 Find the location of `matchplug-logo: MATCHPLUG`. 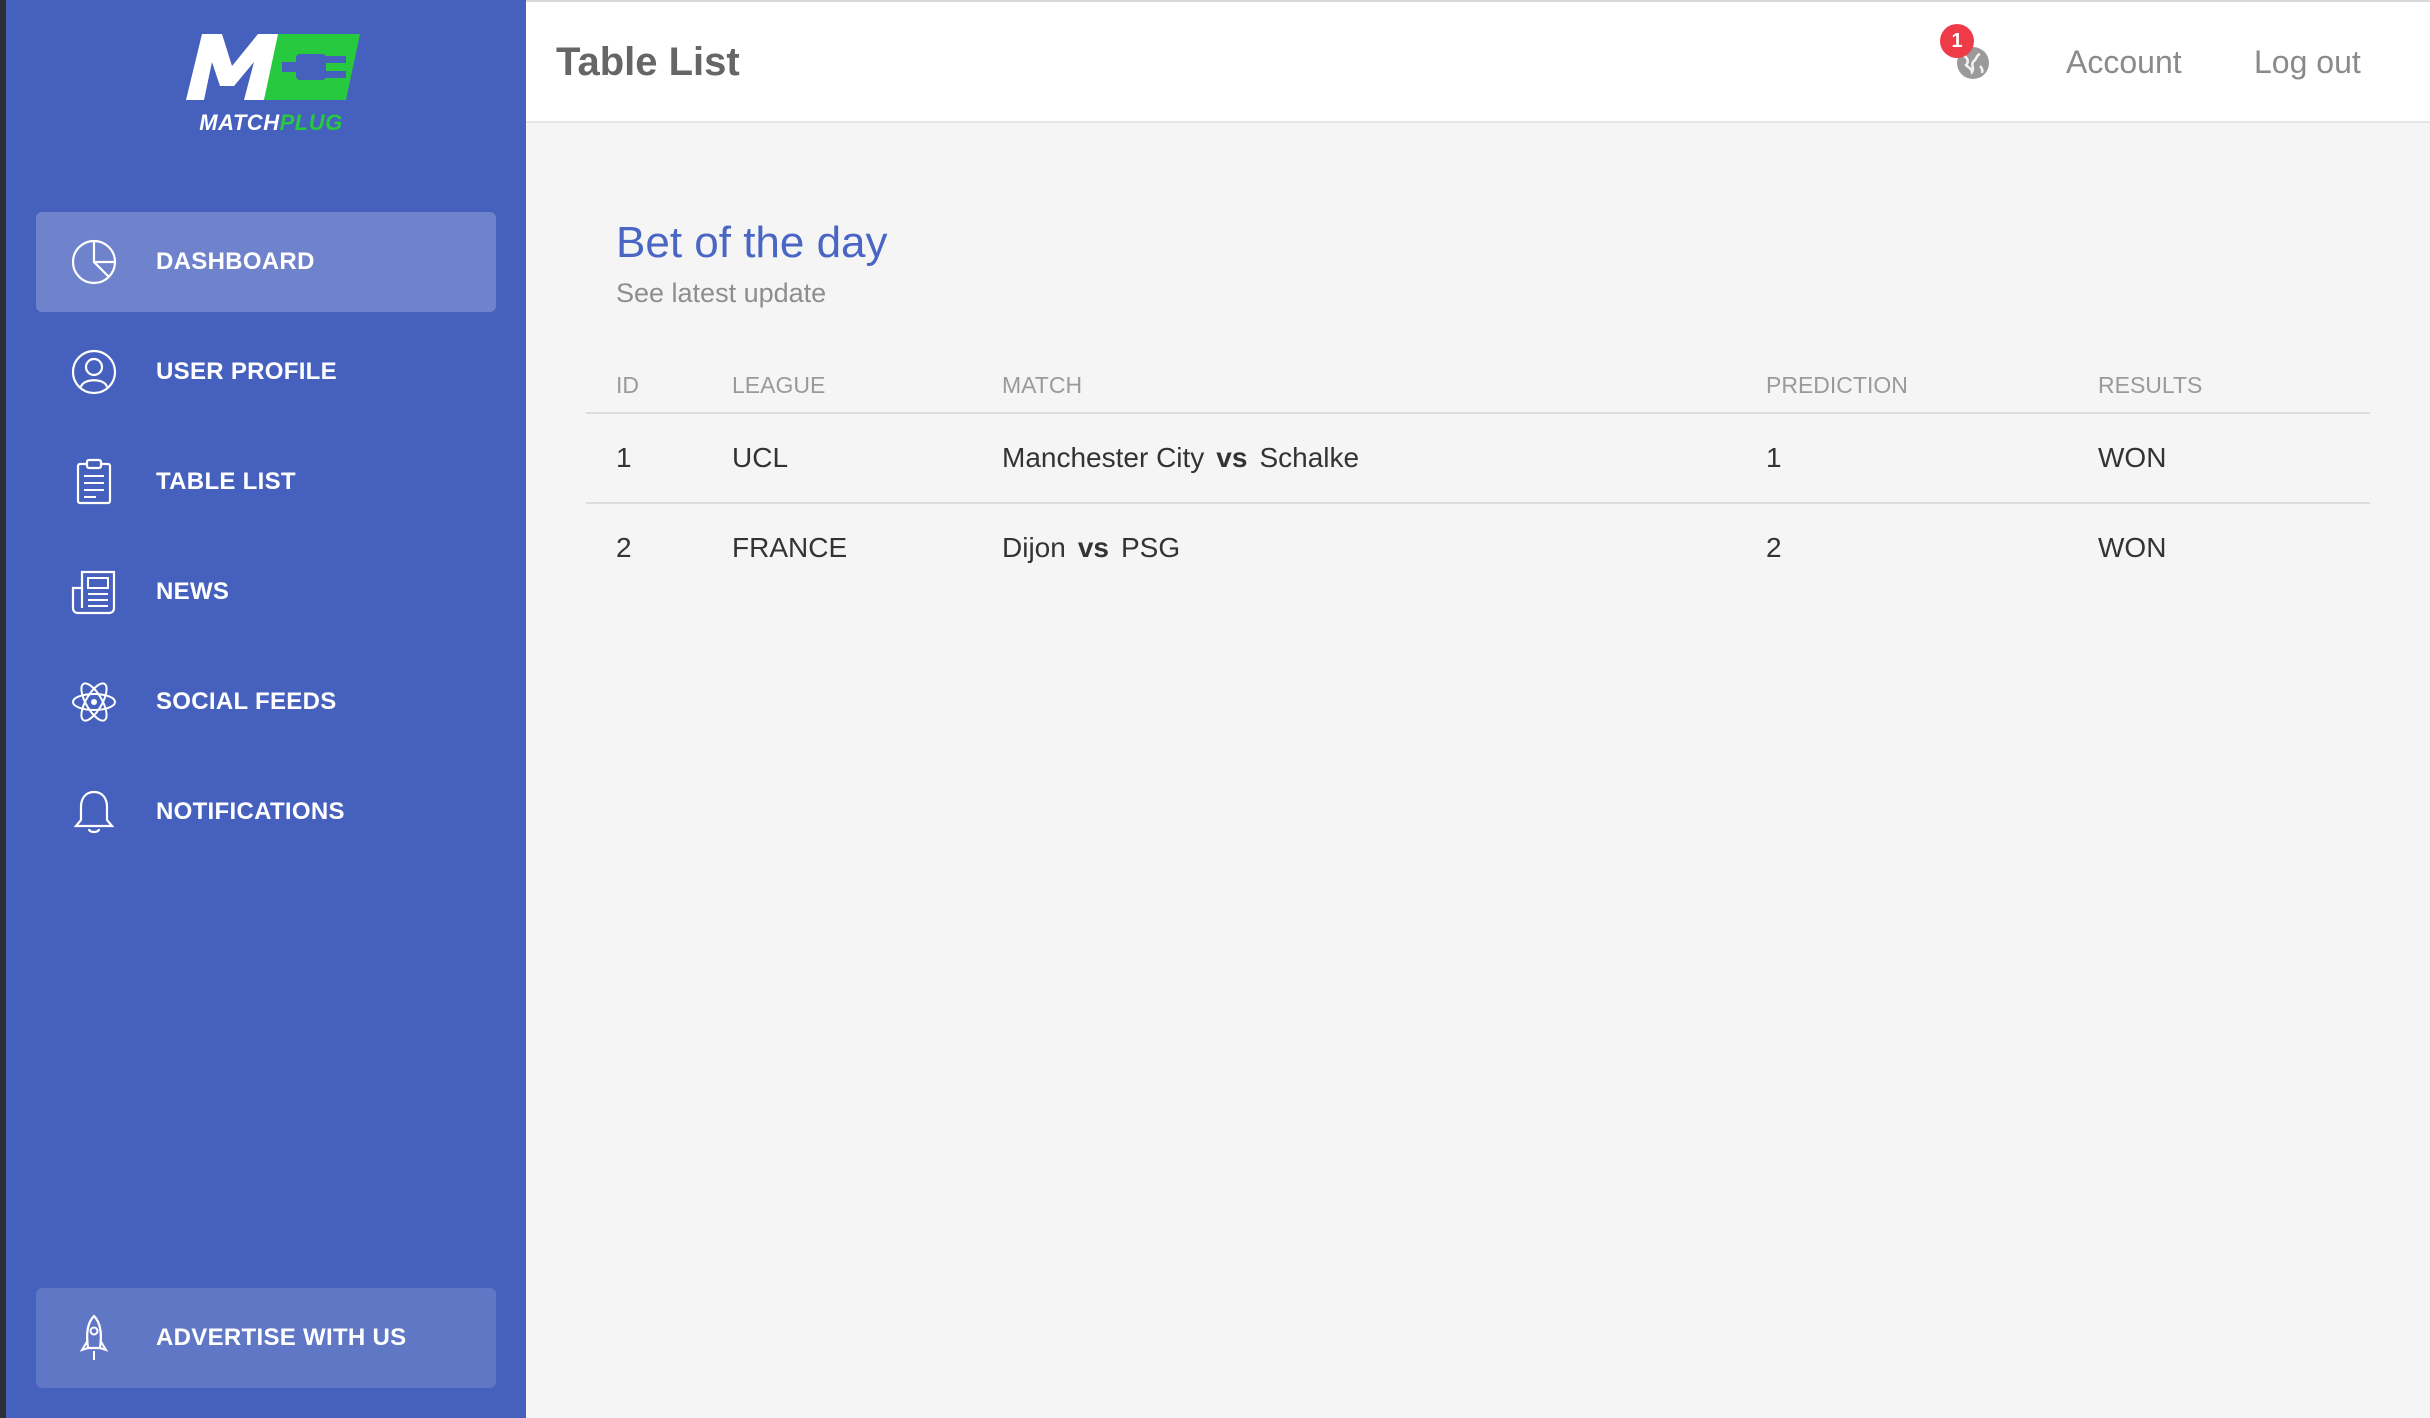

matchplug-logo: MATCHPLUG is located at coordinates (271, 83).